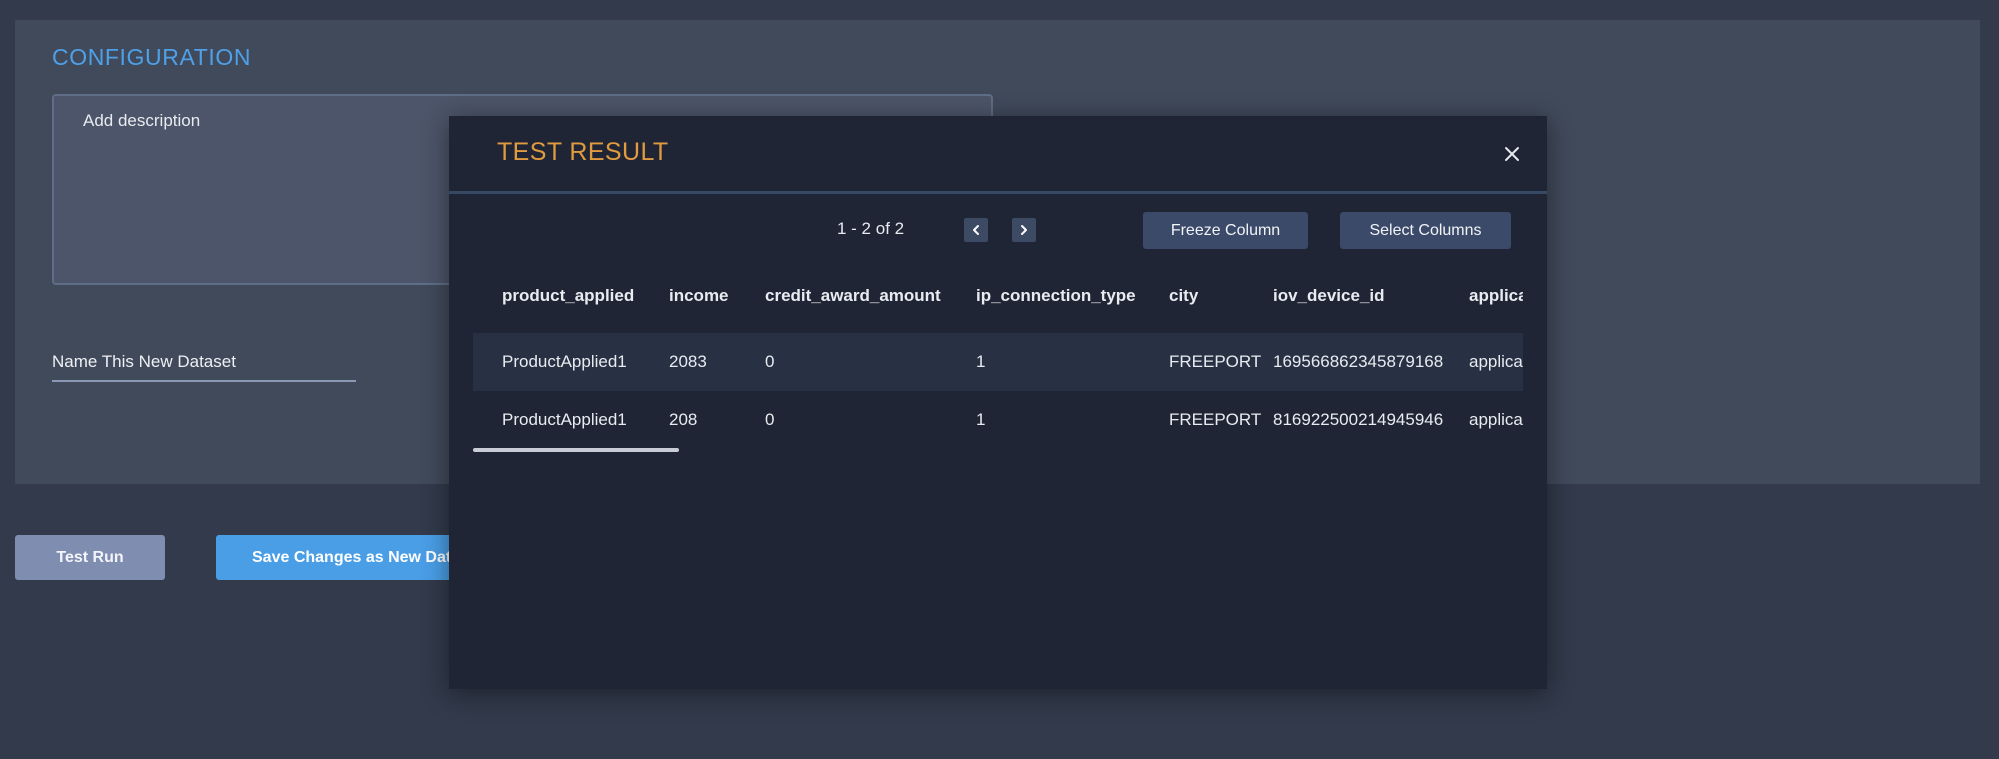  What do you see at coordinates (998, 155) in the screenshot?
I see `modal-header: TEST RESULT` at bounding box center [998, 155].